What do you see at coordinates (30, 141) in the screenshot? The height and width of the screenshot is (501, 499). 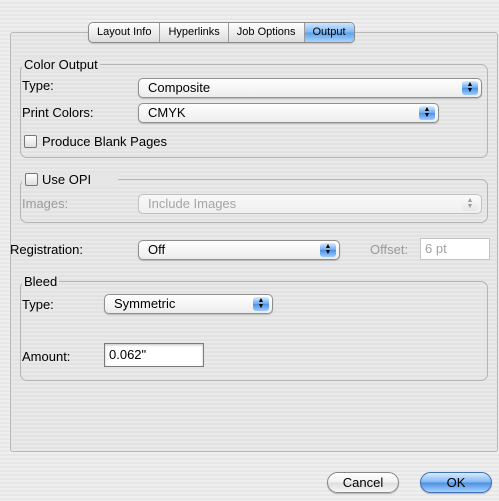 I see `produce-blank-pages-checkbox` at bounding box center [30, 141].